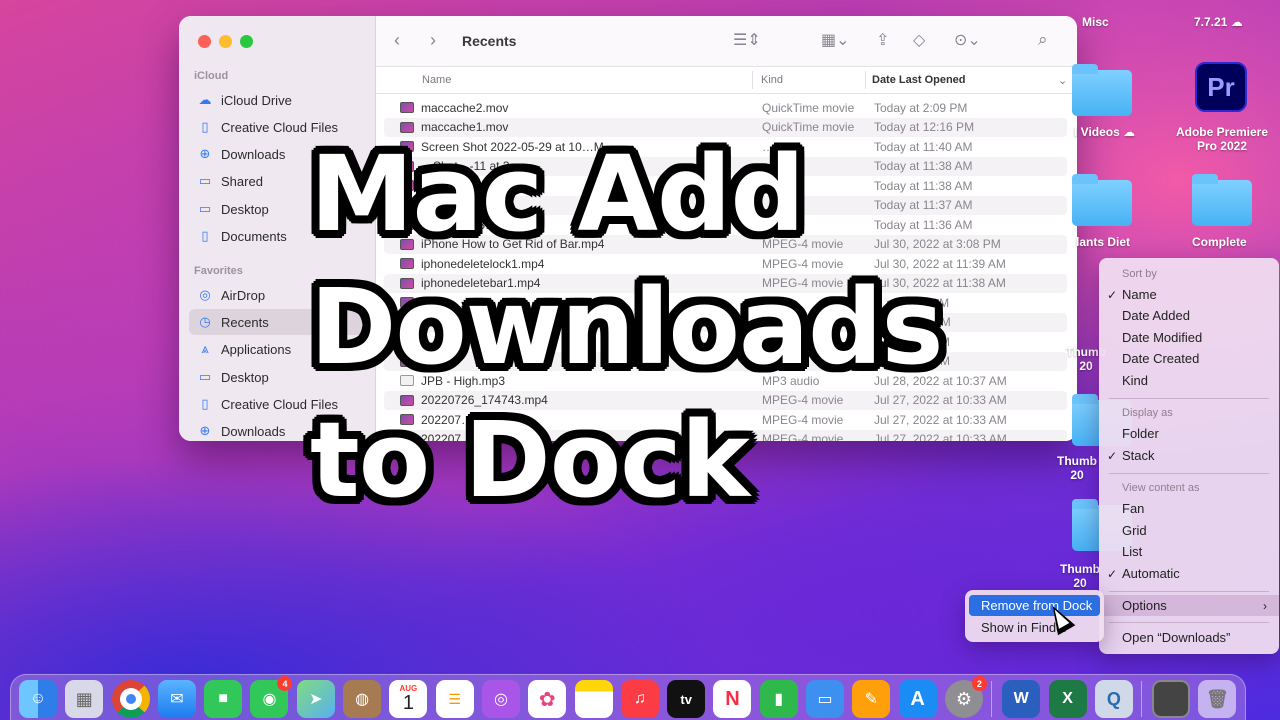 This screenshot has height=720, width=1280. Describe the element at coordinates (211, 76) in the screenshot. I see `sidebar-section-icloud: iCloud` at that location.